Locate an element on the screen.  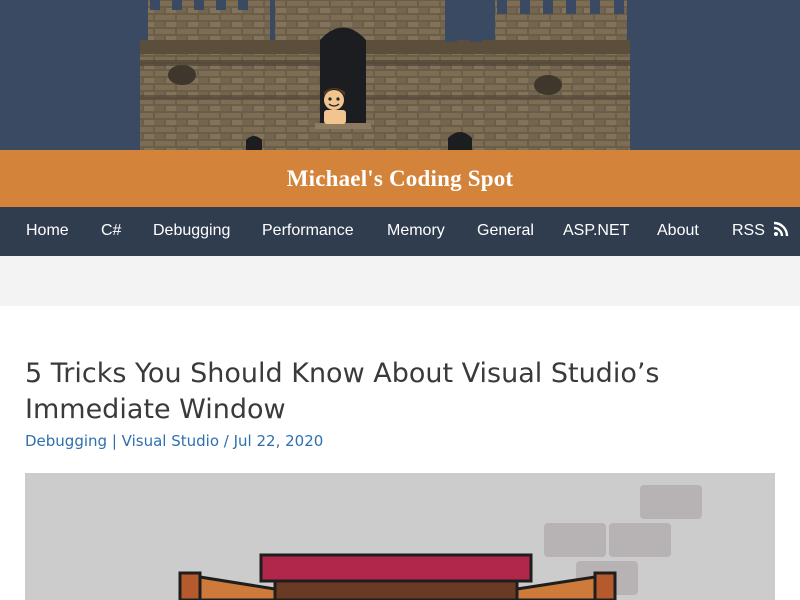
site-title: Michael's Coding Spot is located at coordinates (400, 179).